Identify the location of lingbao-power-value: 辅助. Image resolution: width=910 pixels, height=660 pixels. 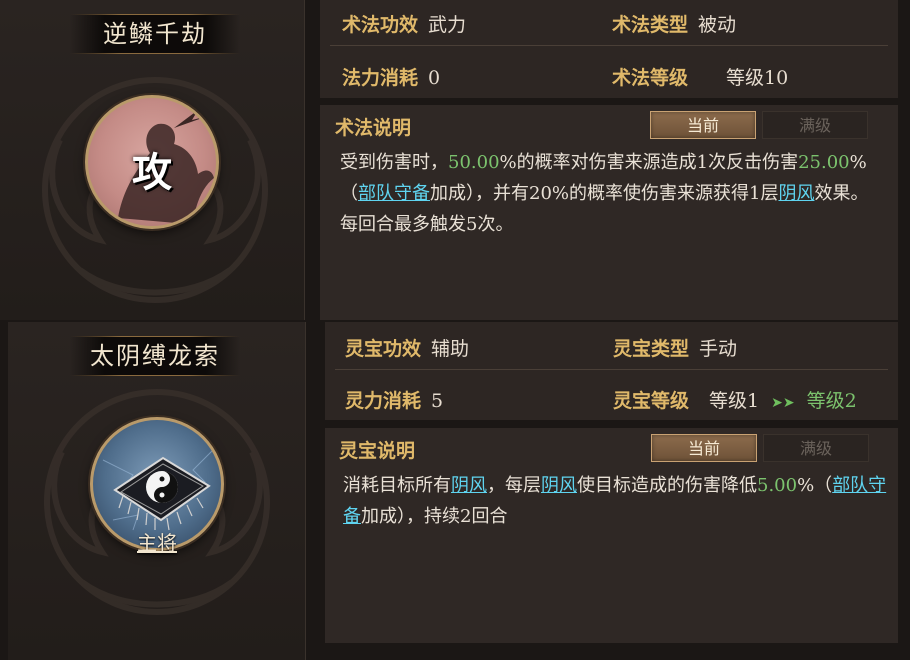
(450, 349).